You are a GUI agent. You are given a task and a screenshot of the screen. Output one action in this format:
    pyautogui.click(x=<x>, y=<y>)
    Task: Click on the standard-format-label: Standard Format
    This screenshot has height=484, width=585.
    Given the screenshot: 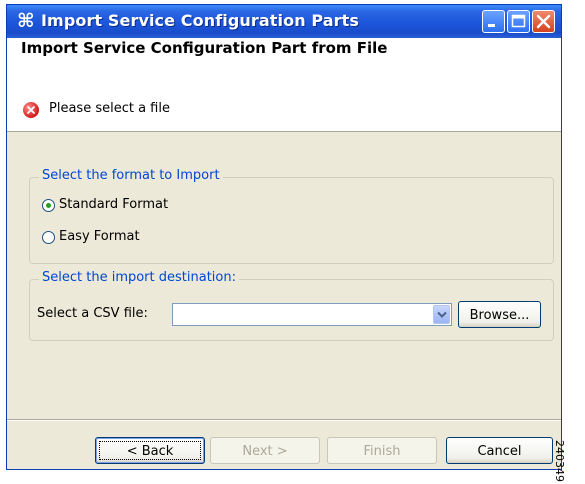 What is the action you would take?
    pyautogui.click(x=113, y=204)
    